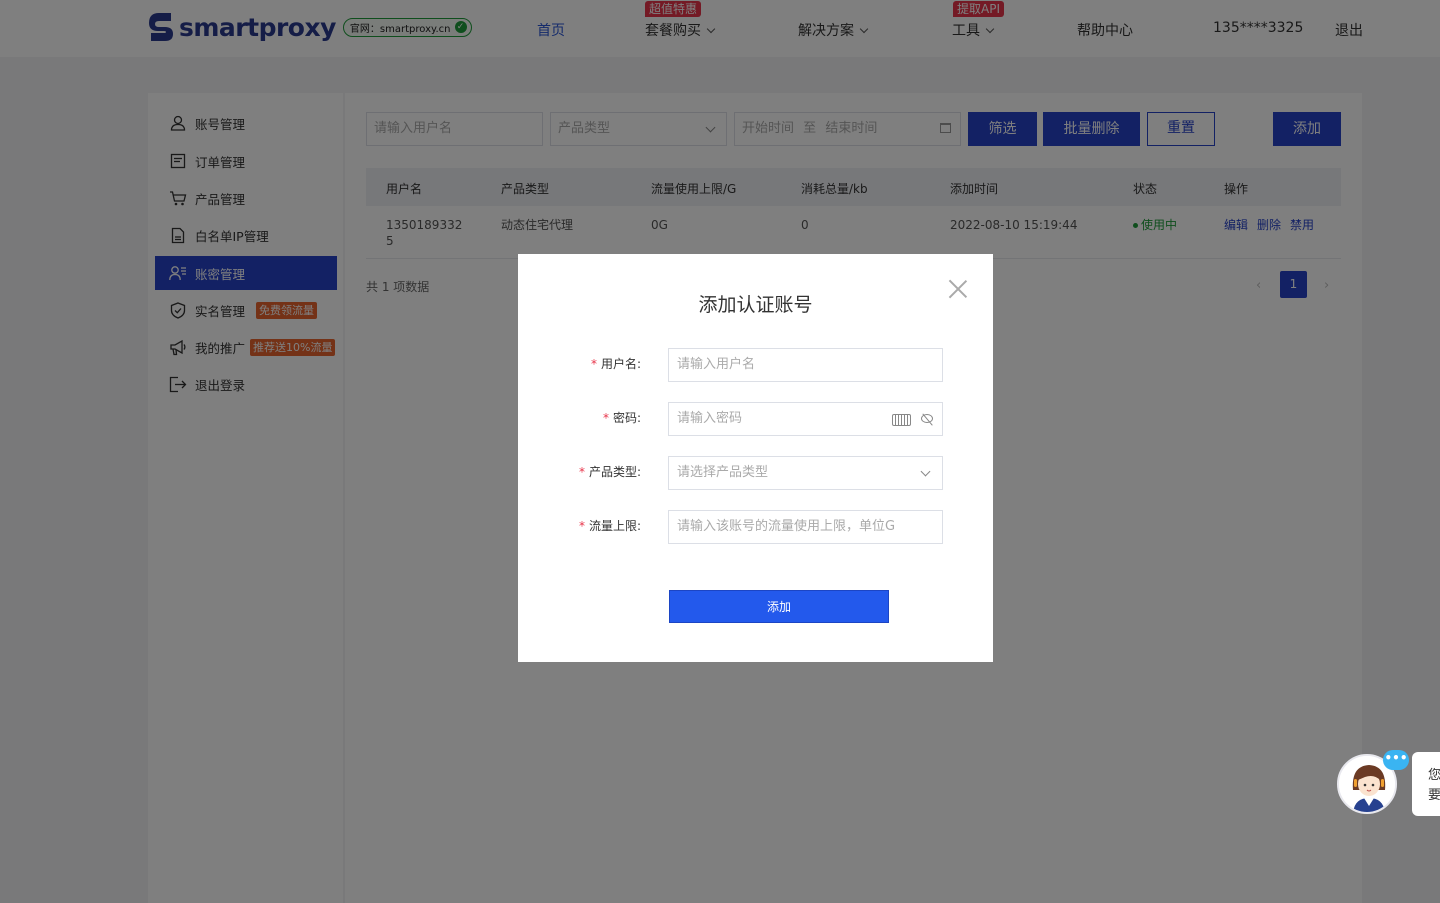  Describe the element at coordinates (925, 471) in the screenshot. I see `chevron-down-icon` at that location.